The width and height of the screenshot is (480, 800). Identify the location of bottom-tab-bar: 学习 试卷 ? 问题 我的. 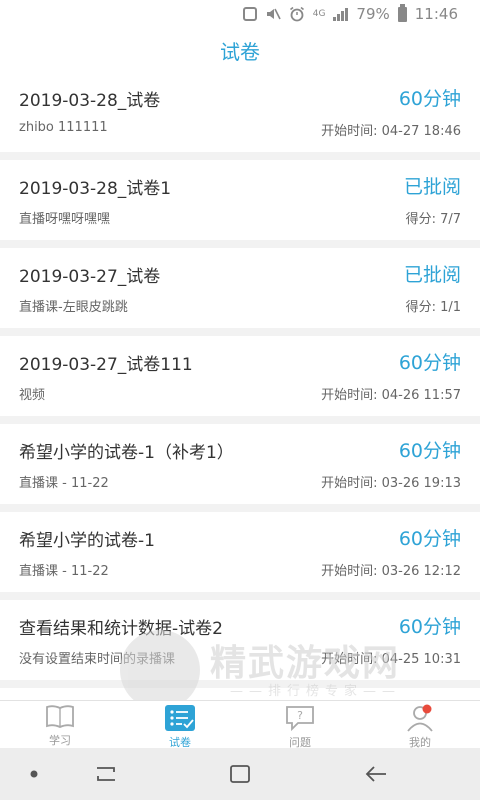
(240, 724).